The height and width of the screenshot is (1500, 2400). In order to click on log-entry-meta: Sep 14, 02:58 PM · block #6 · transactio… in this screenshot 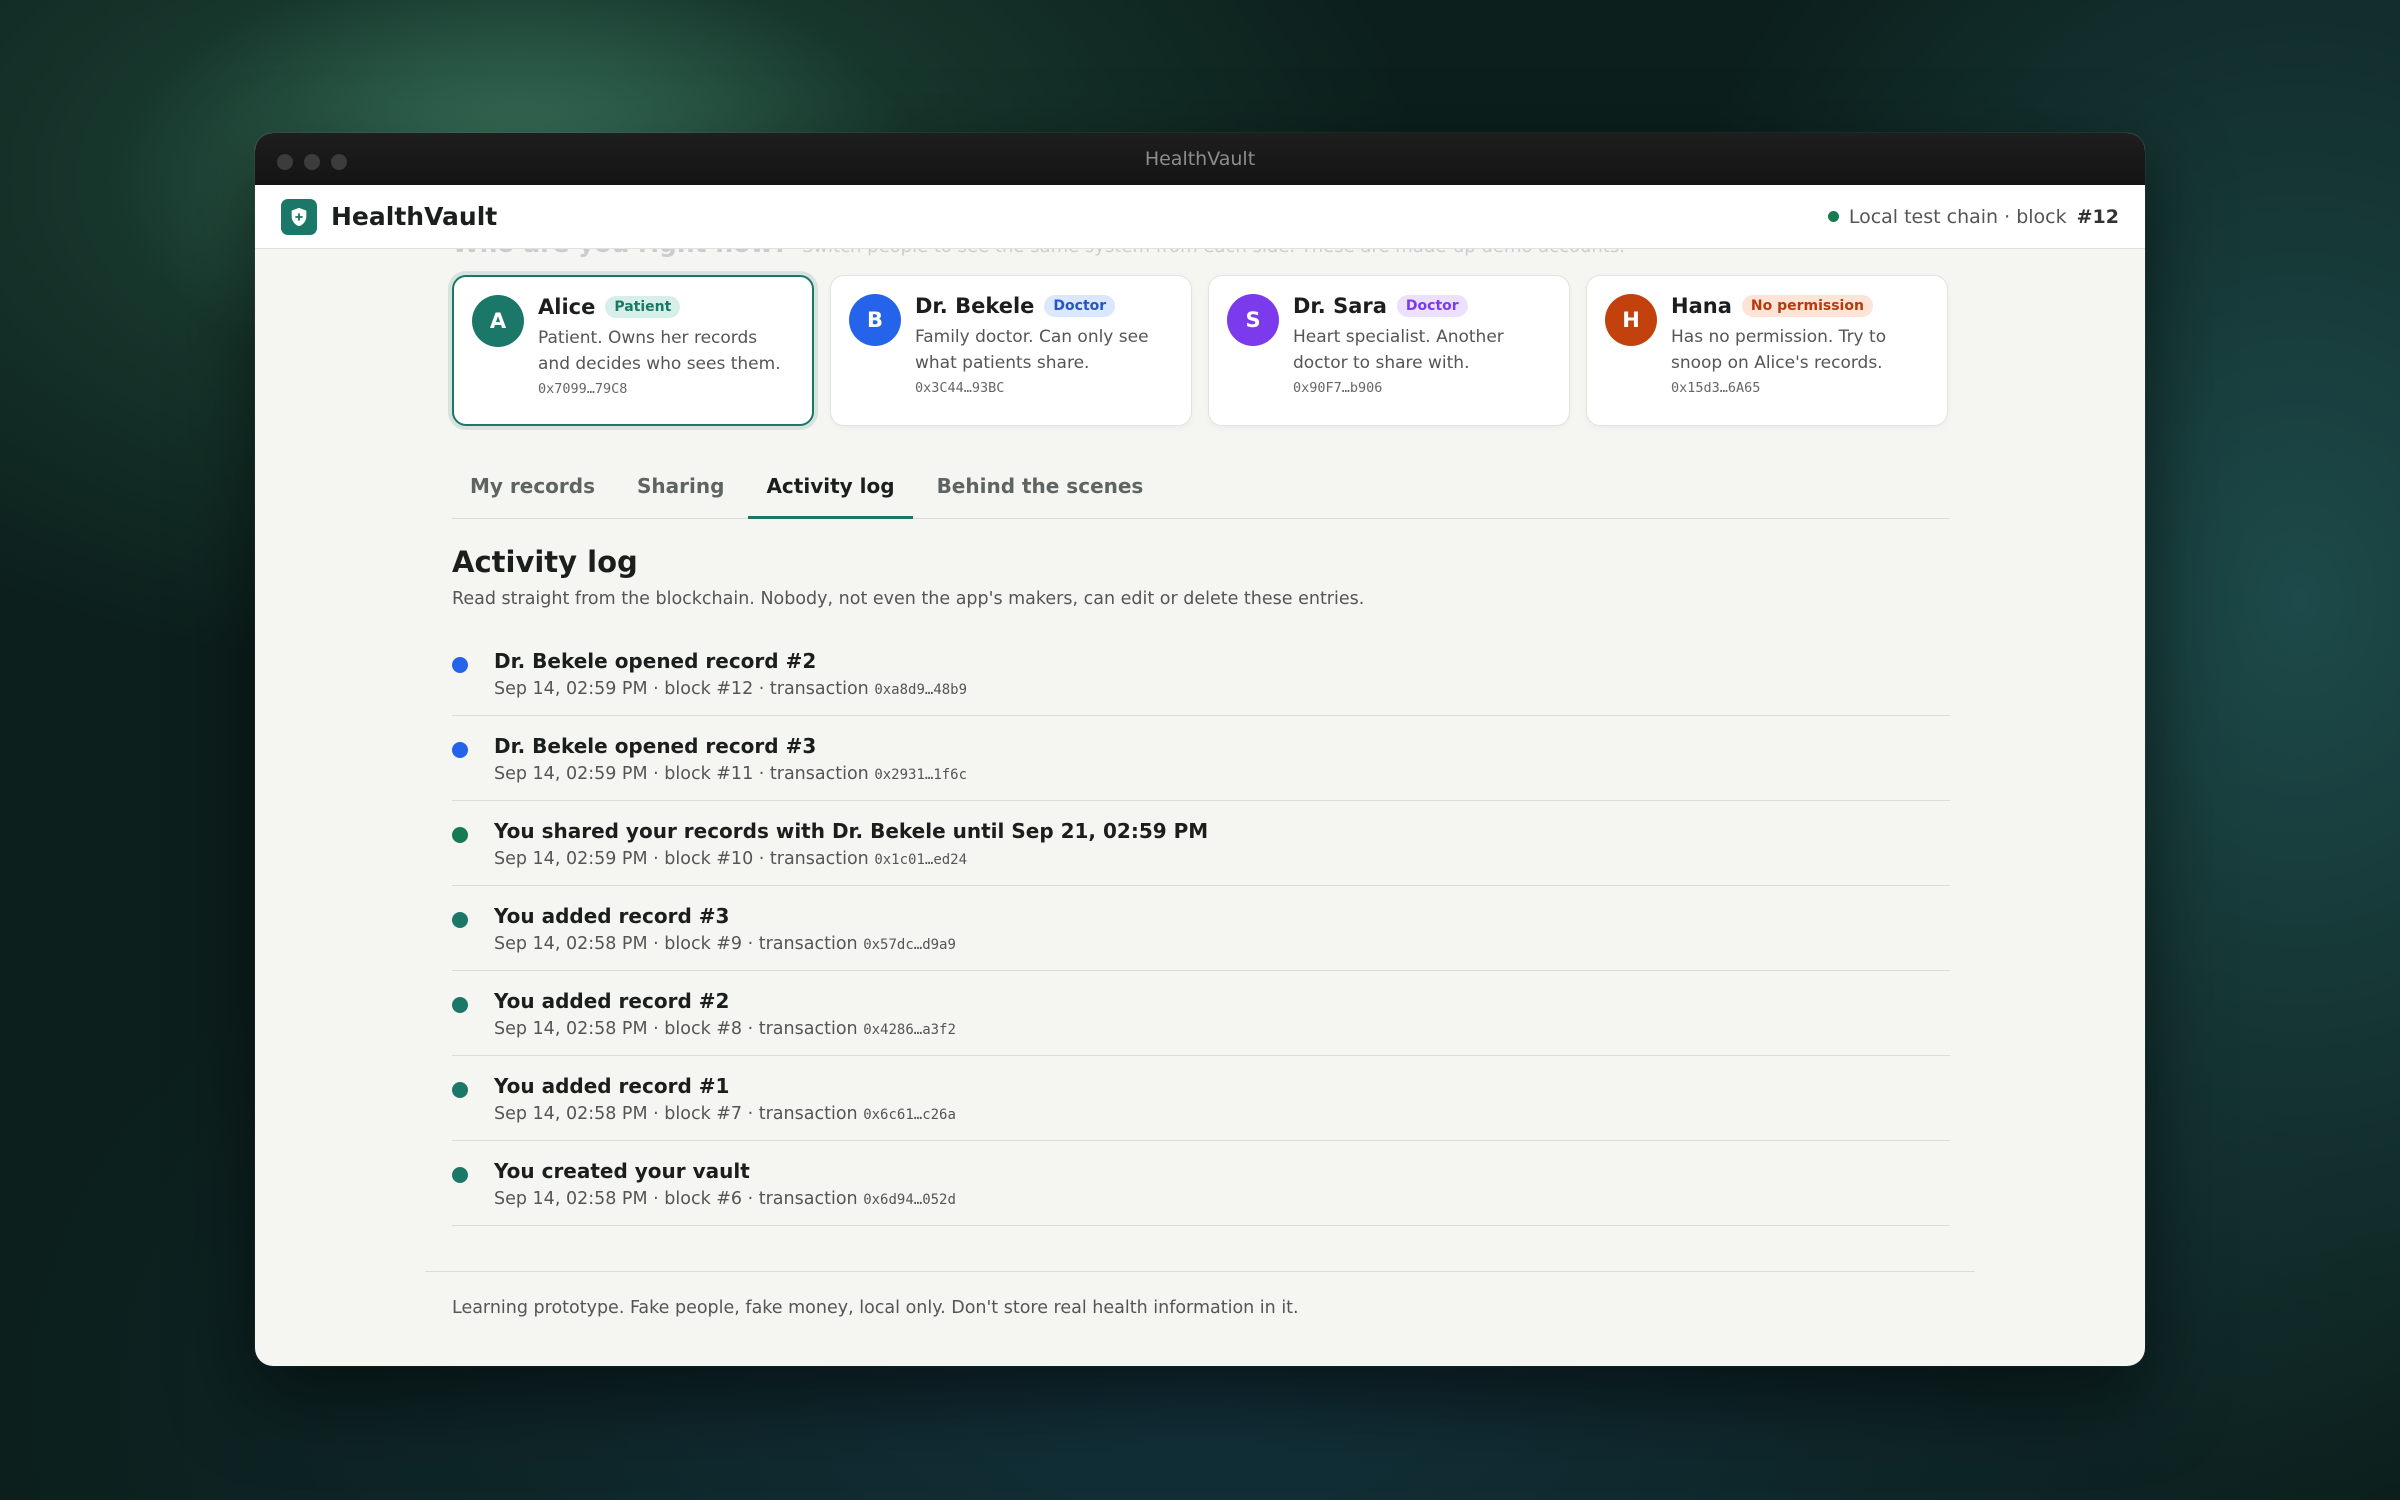, I will do `click(676, 1199)`.